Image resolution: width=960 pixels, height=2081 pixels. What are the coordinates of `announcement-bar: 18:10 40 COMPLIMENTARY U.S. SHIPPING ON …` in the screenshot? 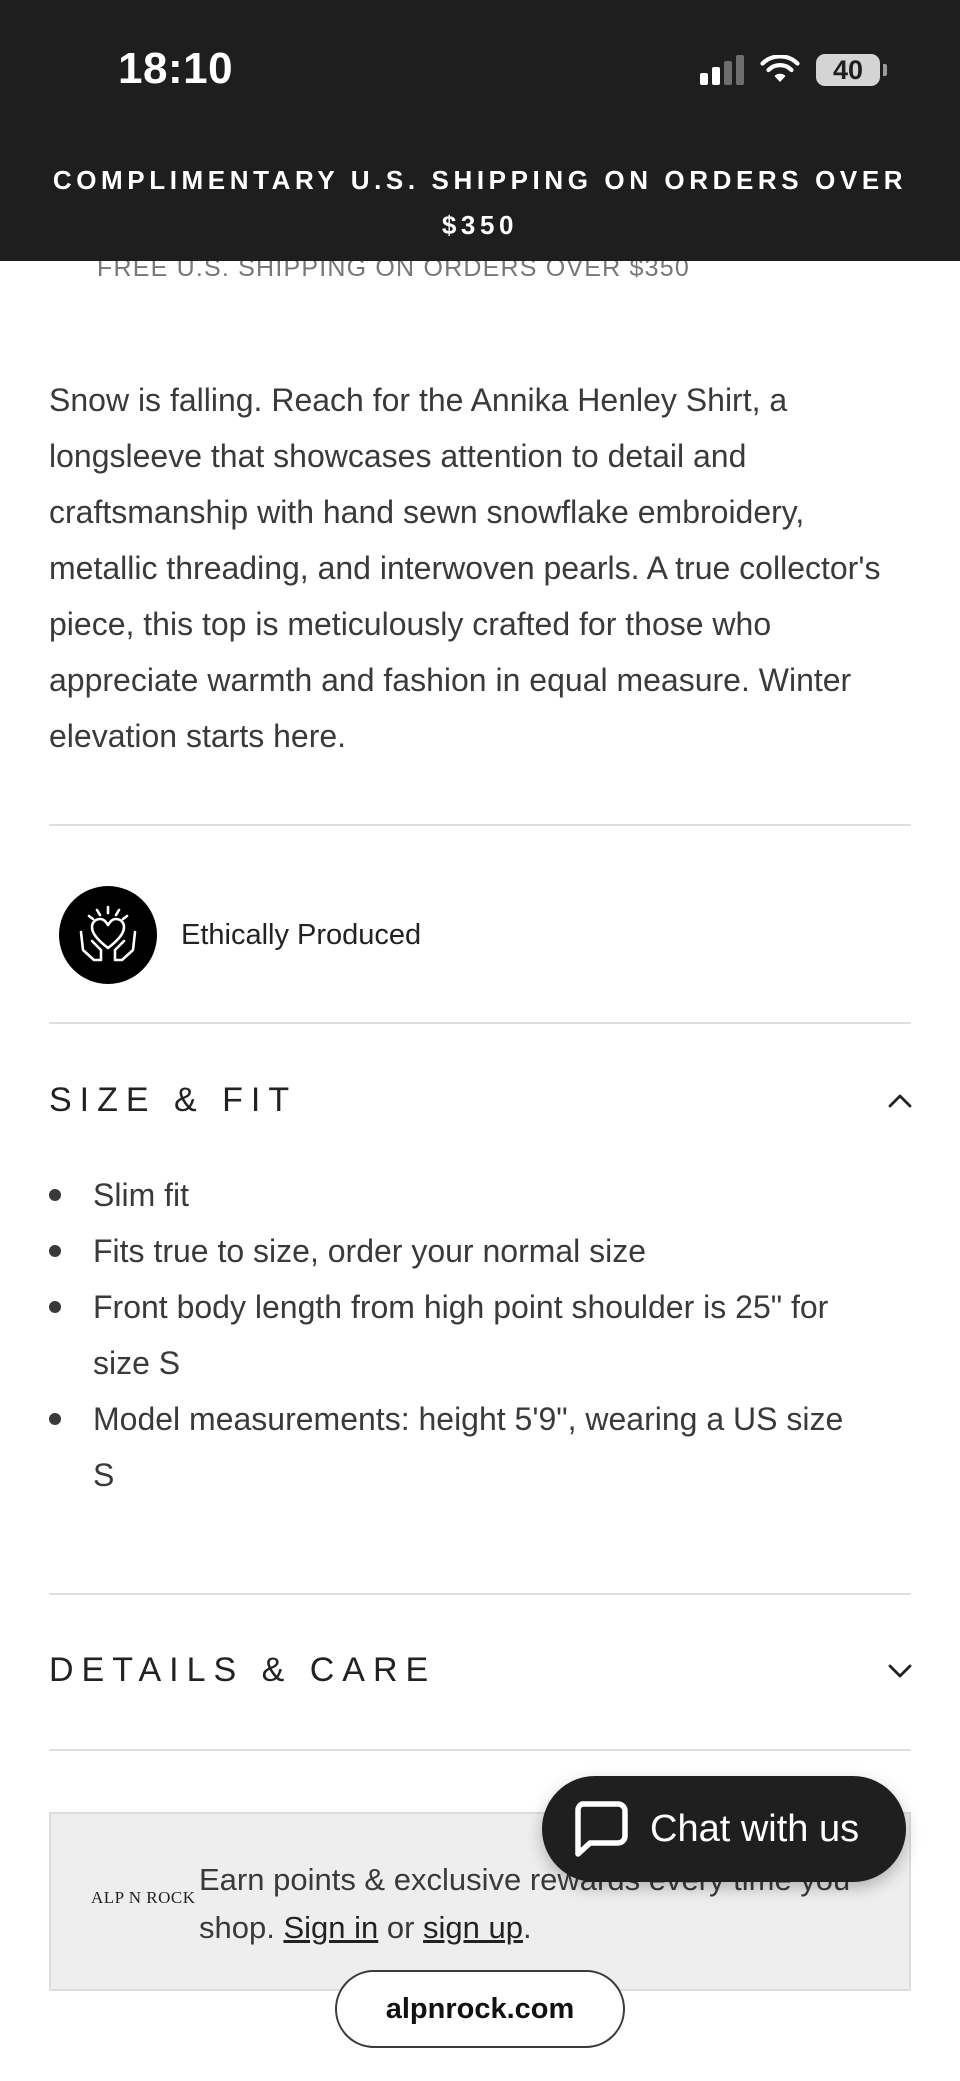 It's located at (480, 130).